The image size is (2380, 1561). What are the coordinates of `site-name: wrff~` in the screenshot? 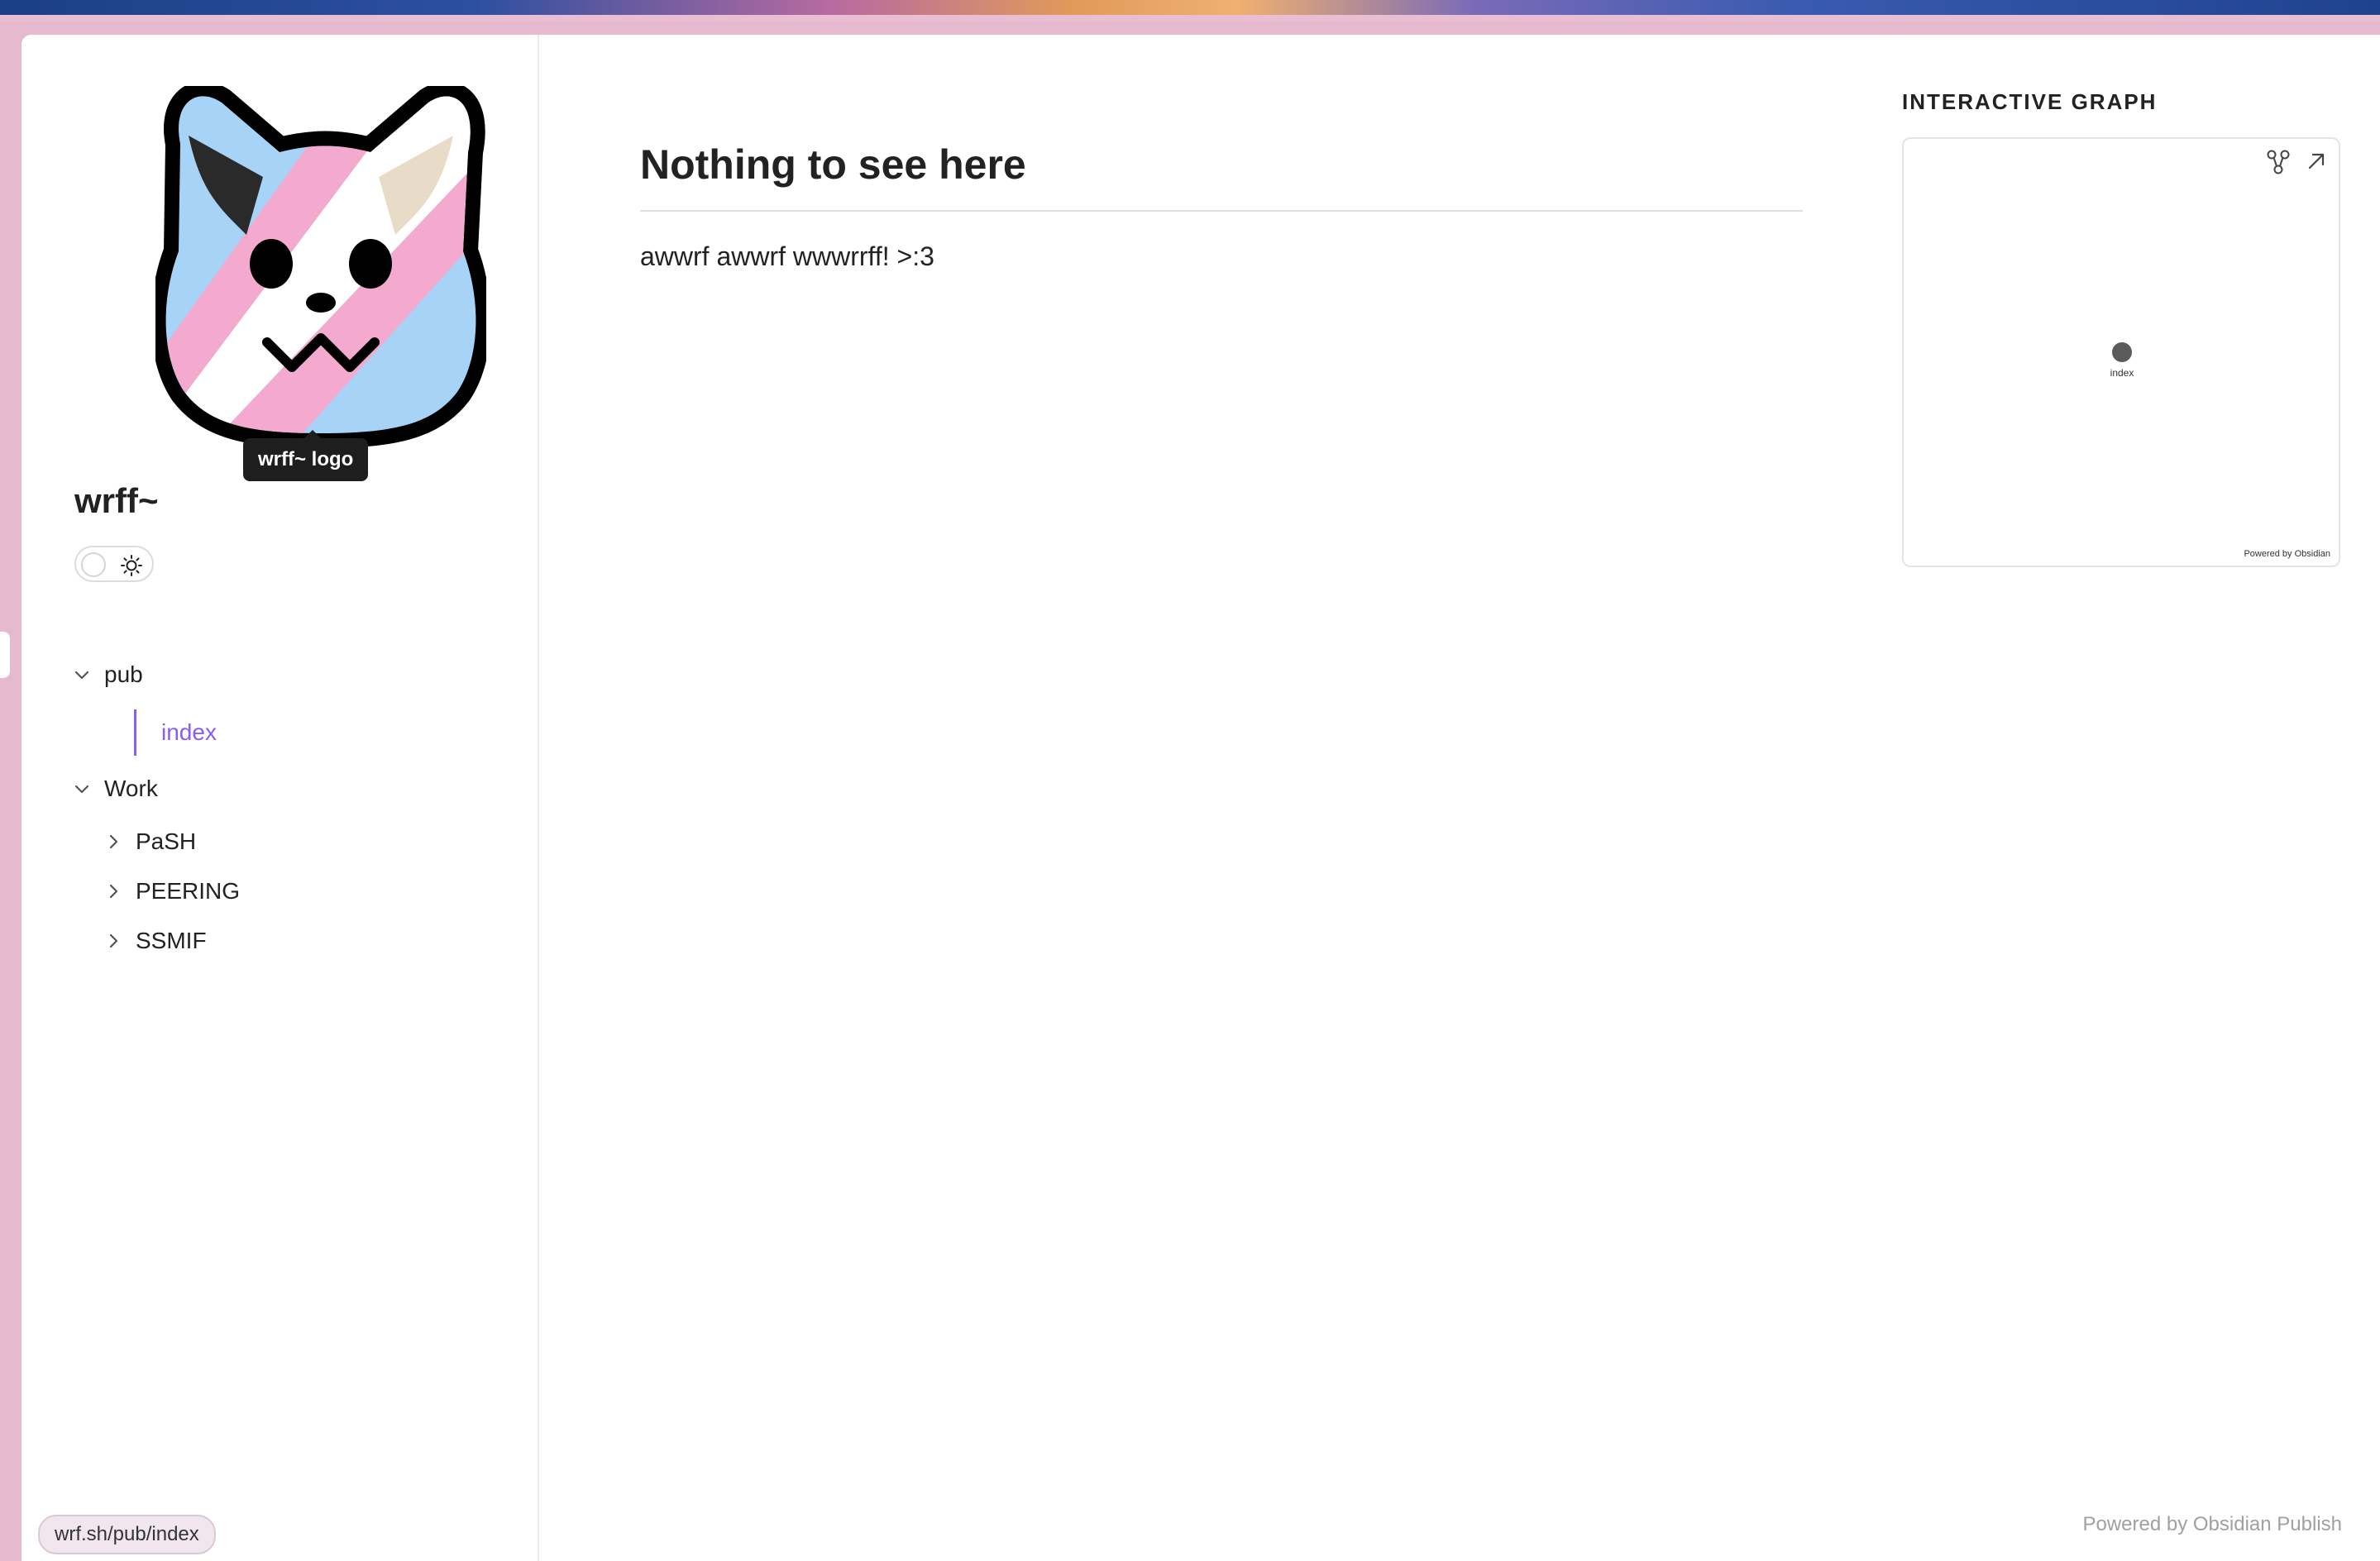 It's located at (116, 501).